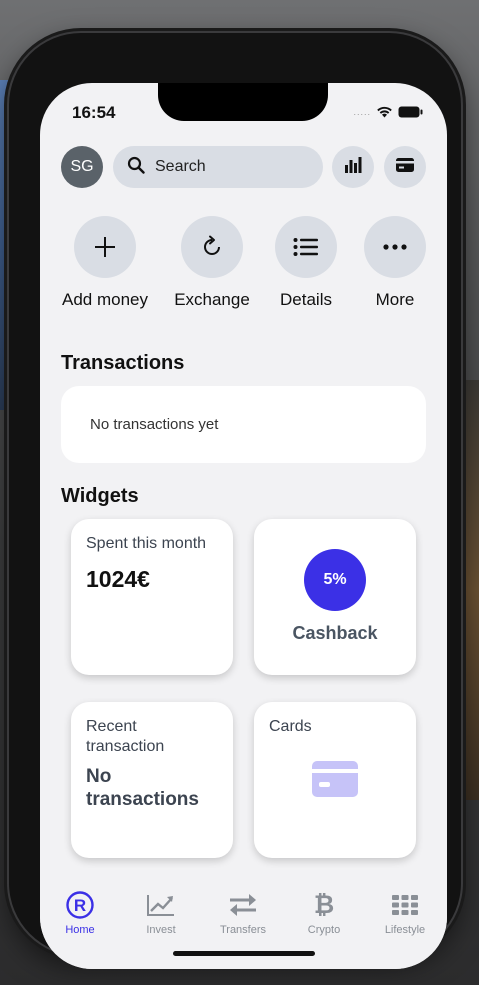 This screenshot has height=985, width=479. I want to click on analytics-icon, so click(353, 167).